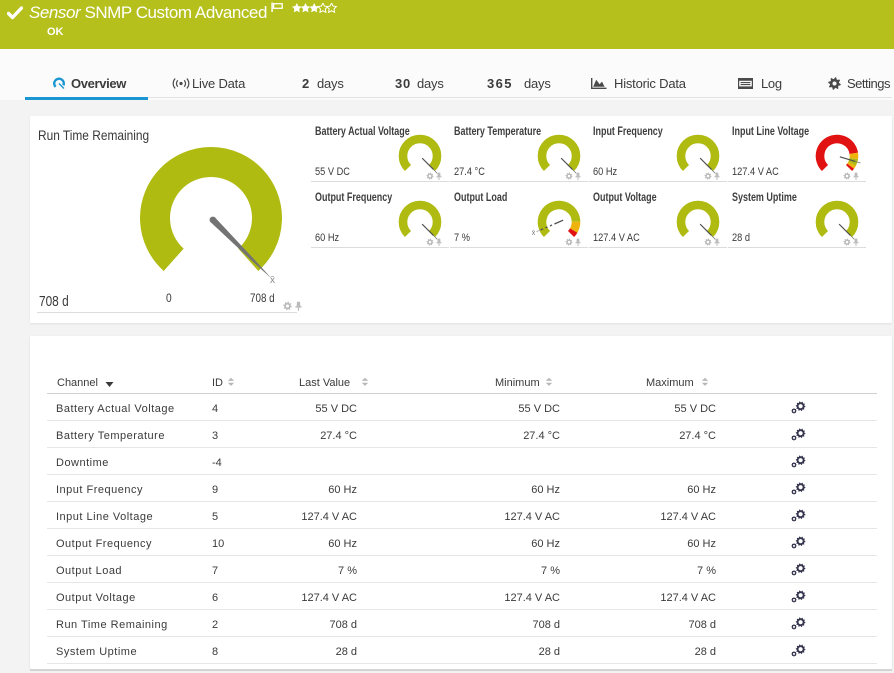  Describe the element at coordinates (533, 233) in the screenshot. I see `svg-text: x̄` at that location.